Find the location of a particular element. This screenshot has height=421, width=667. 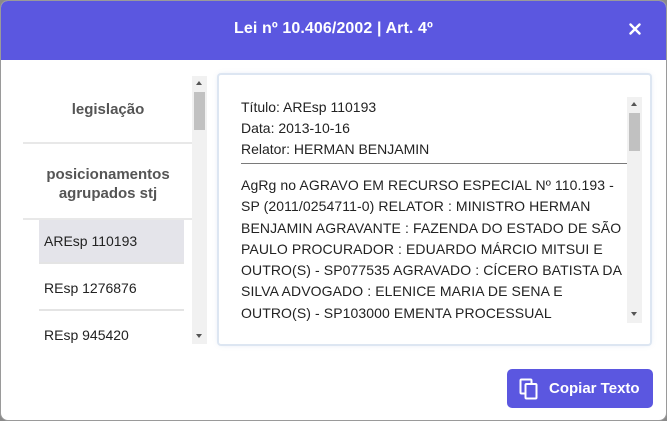

nav-item-legislacao-label: legislação is located at coordinates (108, 109).